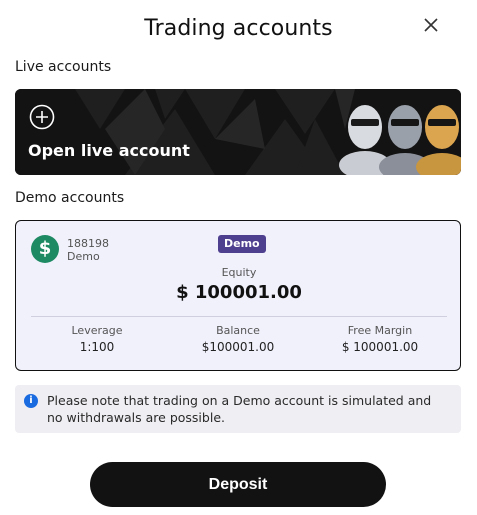 The width and height of the screenshot is (477, 515). What do you see at coordinates (70, 198) in the screenshot?
I see `demo-accounts-label: Demo accounts` at bounding box center [70, 198].